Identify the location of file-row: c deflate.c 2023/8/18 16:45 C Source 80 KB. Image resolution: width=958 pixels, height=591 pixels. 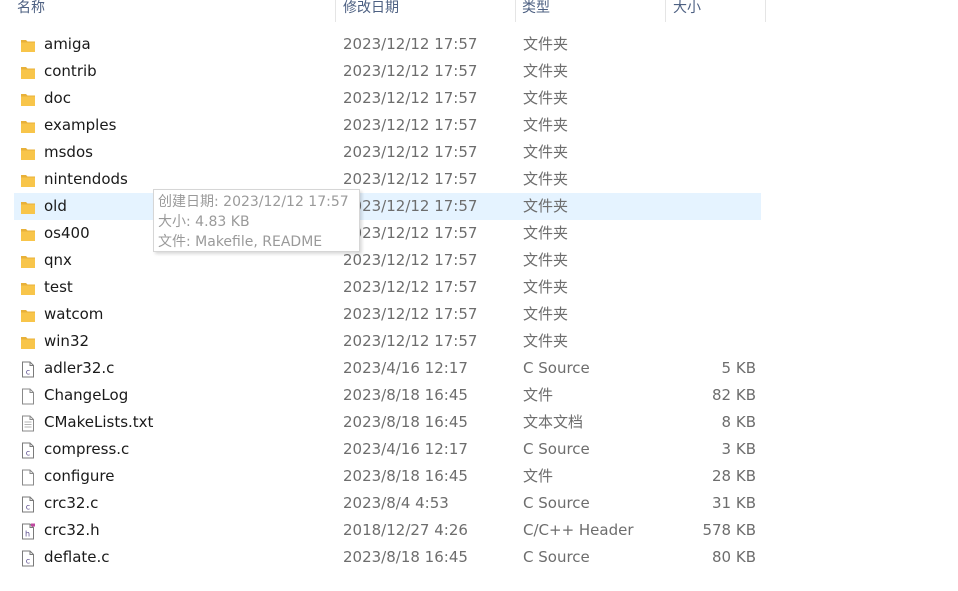
(387, 557).